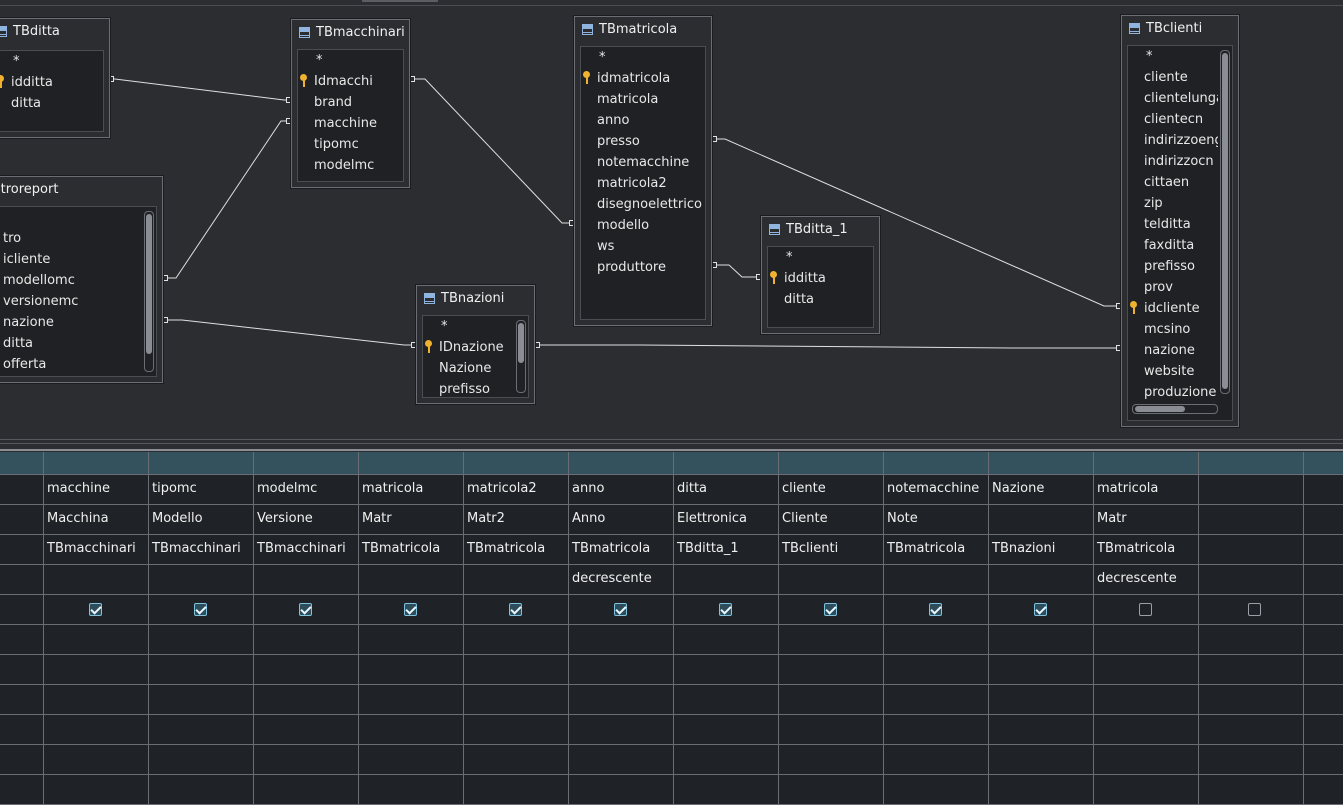  I want to click on field-list: * Idmacchi brand macchine tipomc modelmc, so click(350, 115).